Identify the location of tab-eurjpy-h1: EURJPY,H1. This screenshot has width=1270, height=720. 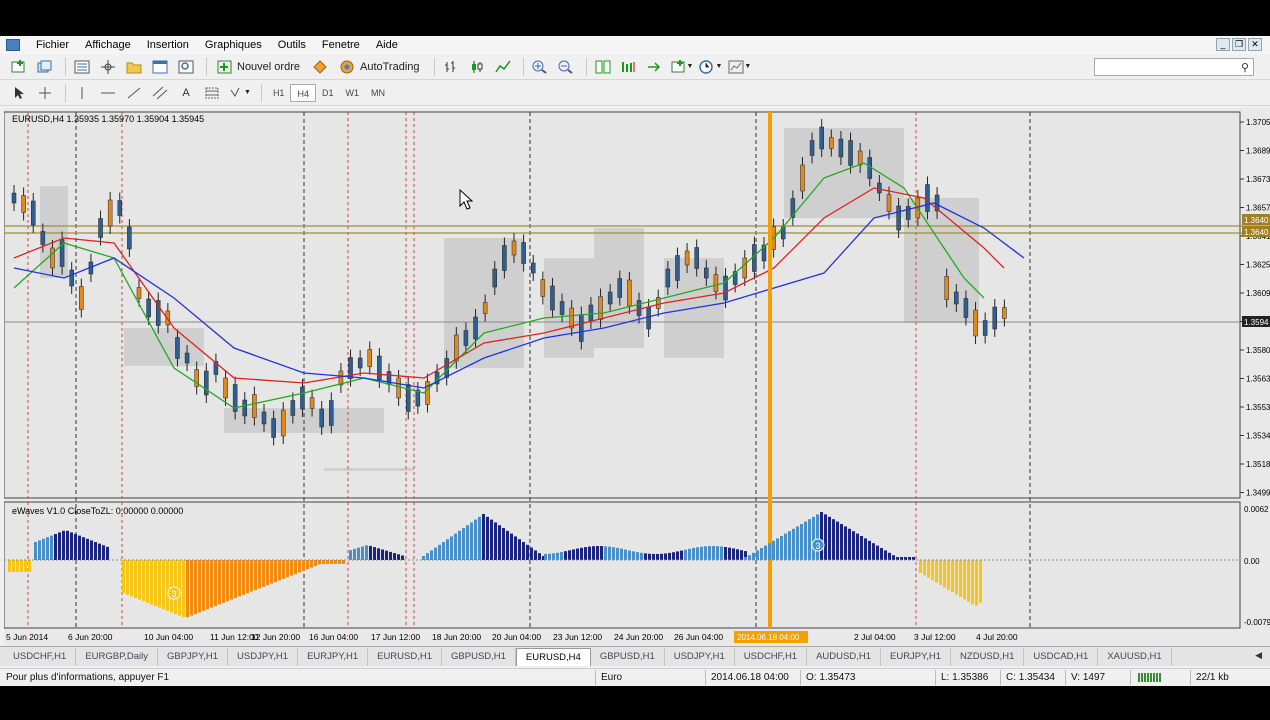
(333, 656).